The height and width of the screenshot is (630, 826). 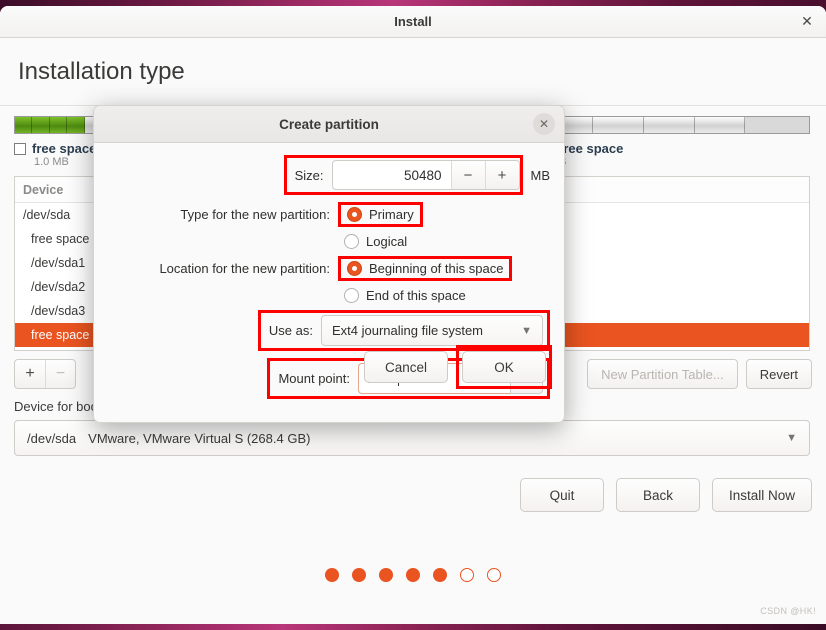 I want to click on dialog-titlebar: Create partition ✕, so click(x=329, y=124).